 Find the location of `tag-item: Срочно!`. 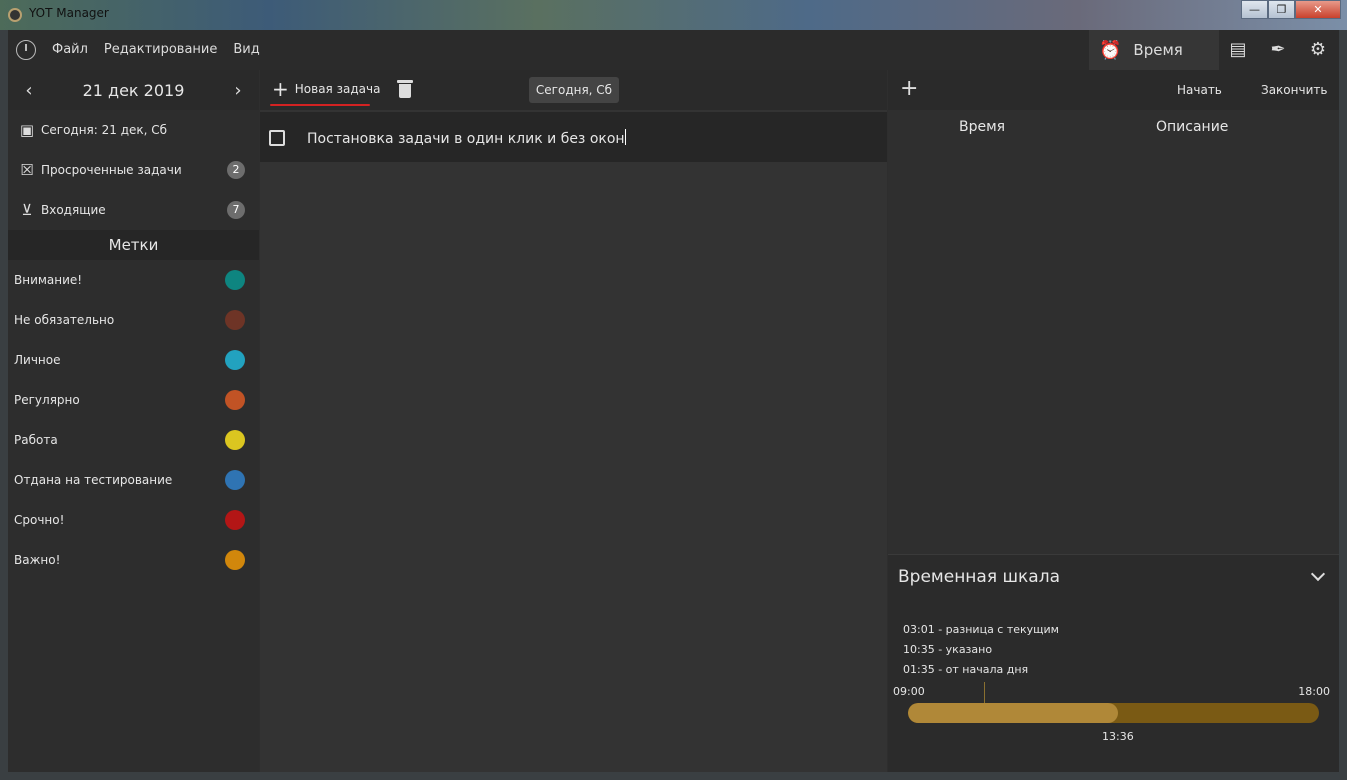

tag-item: Срочно! is located at coordinates (133, 520).